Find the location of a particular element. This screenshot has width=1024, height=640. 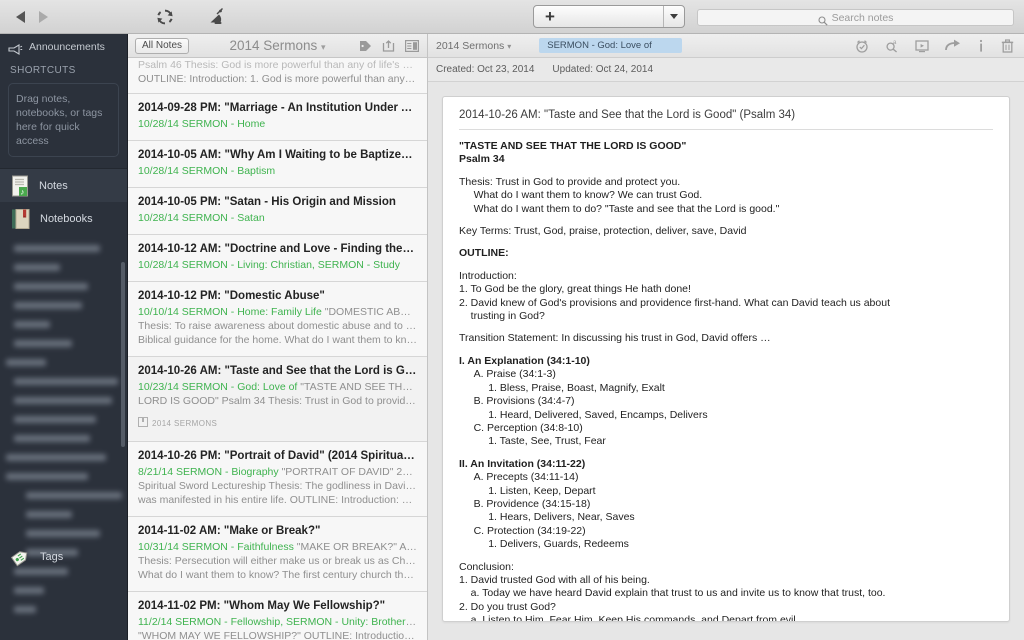

sidebar-item-announcements: Announcements is located at coordinates (63, 46).